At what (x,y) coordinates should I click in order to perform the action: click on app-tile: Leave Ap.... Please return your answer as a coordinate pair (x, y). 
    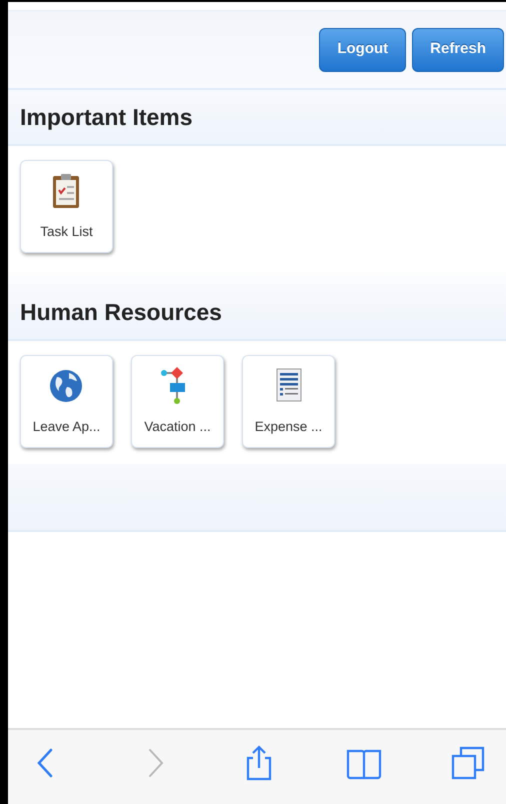
    Looking at the image, I should click on (66, 401).